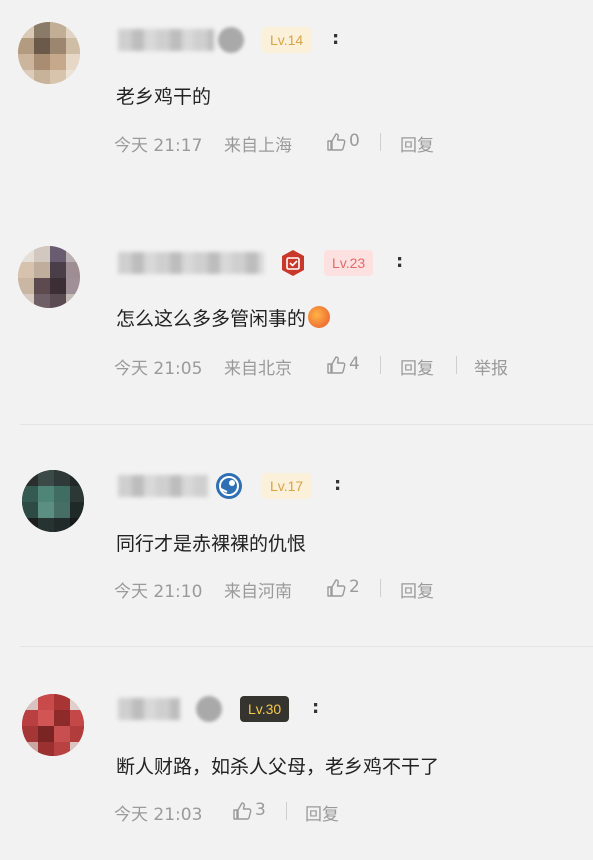  I want to click on avatar, so click(53, 725).